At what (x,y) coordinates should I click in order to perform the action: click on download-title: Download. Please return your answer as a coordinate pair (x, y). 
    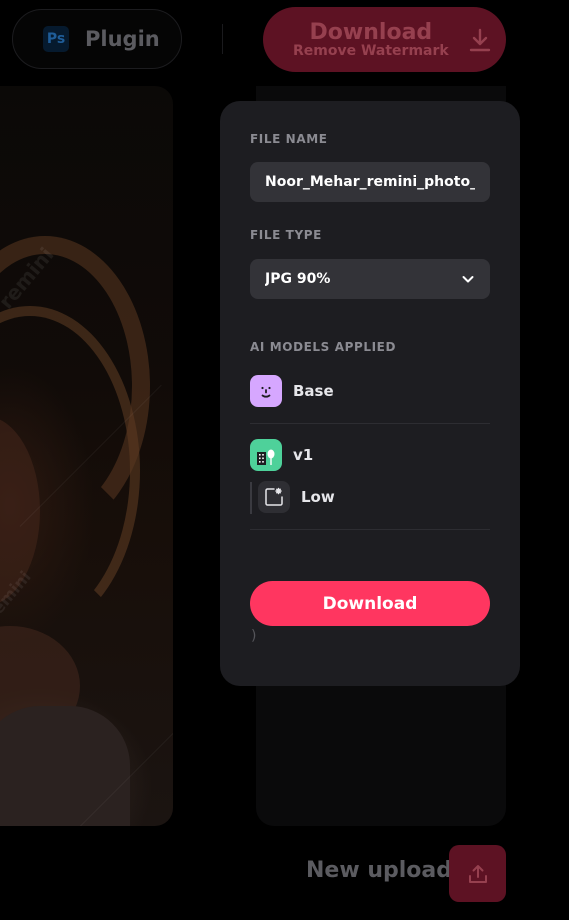
    Looking at the image, I should click on (371, 32).